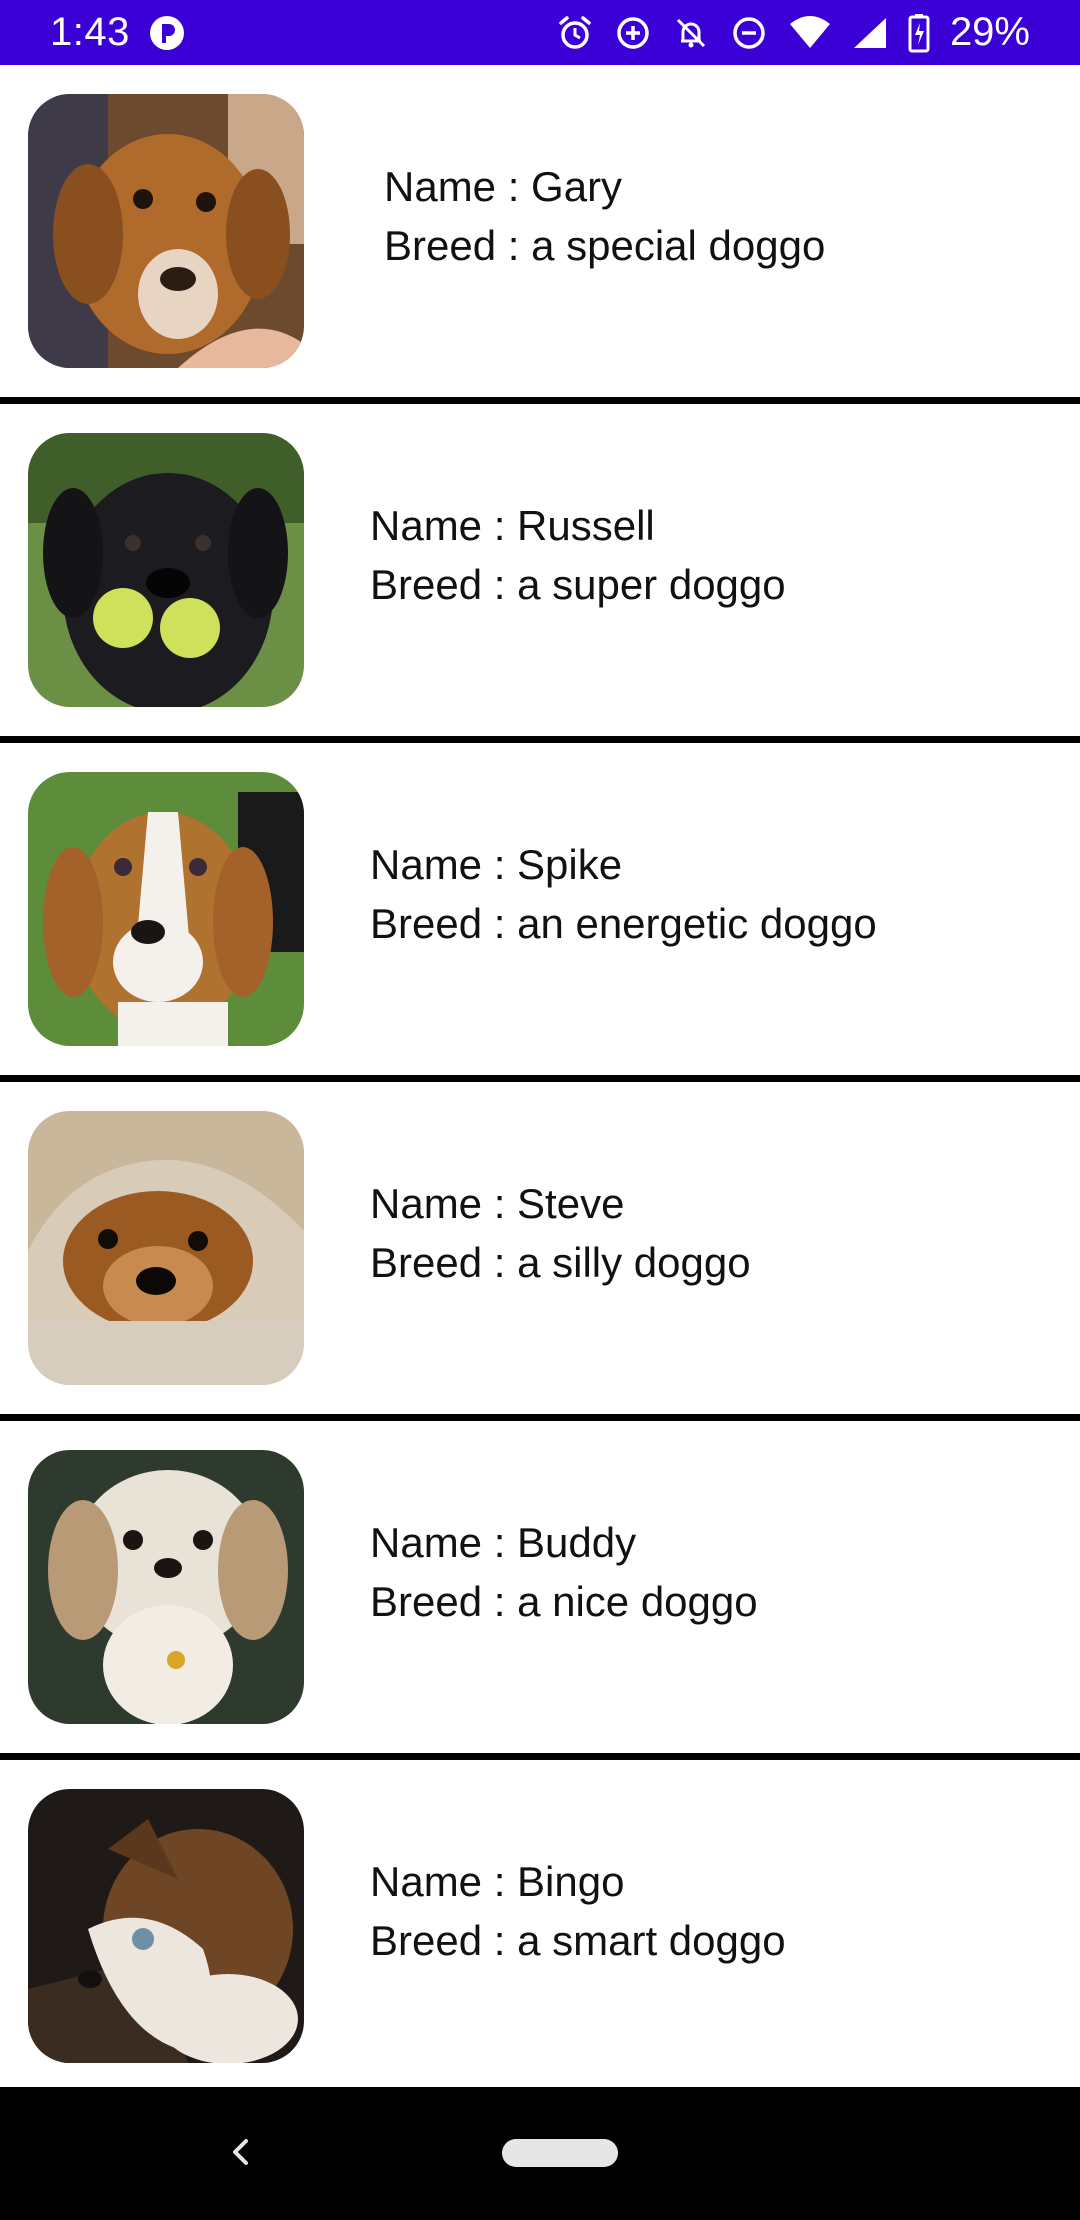 The width and height of the screenshot is (1080, 2220). I want to click on home-pill-icon, so click(560, 2153).